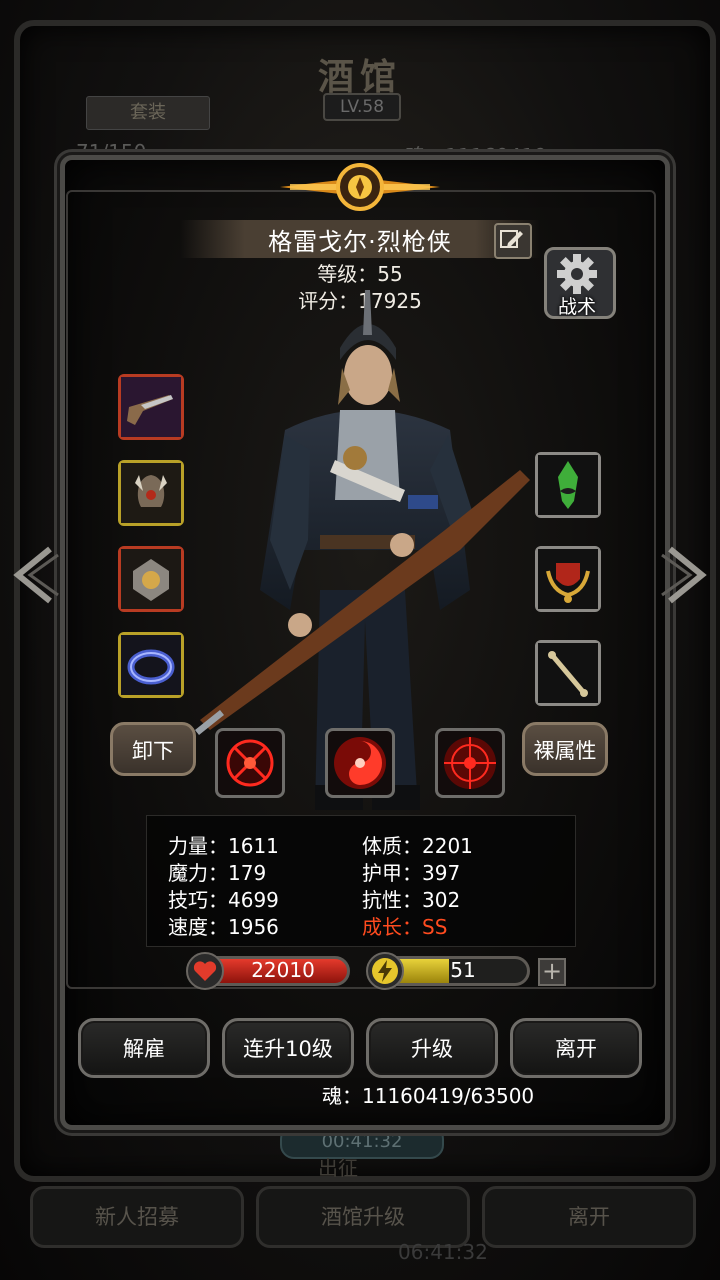  I want to click on equip-slot-helmet, so click(151, 493).